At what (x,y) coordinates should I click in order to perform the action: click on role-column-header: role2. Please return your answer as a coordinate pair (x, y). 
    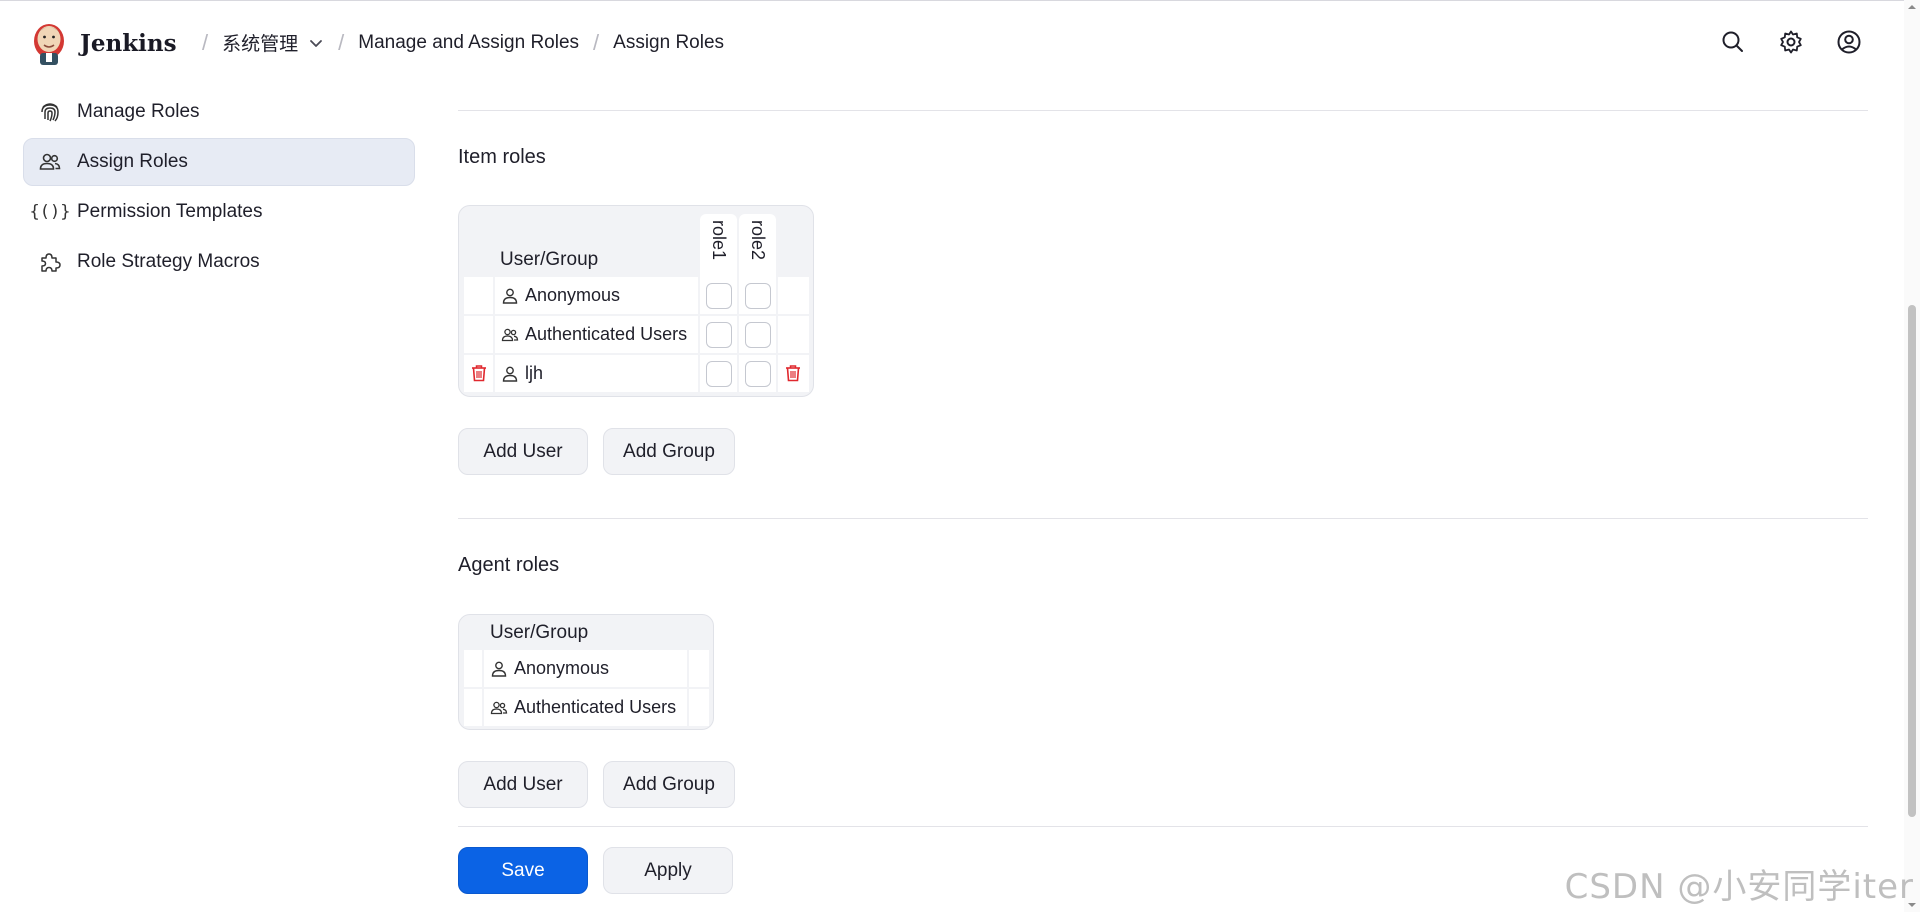
    Looking at the image, I should click on (757, 247).